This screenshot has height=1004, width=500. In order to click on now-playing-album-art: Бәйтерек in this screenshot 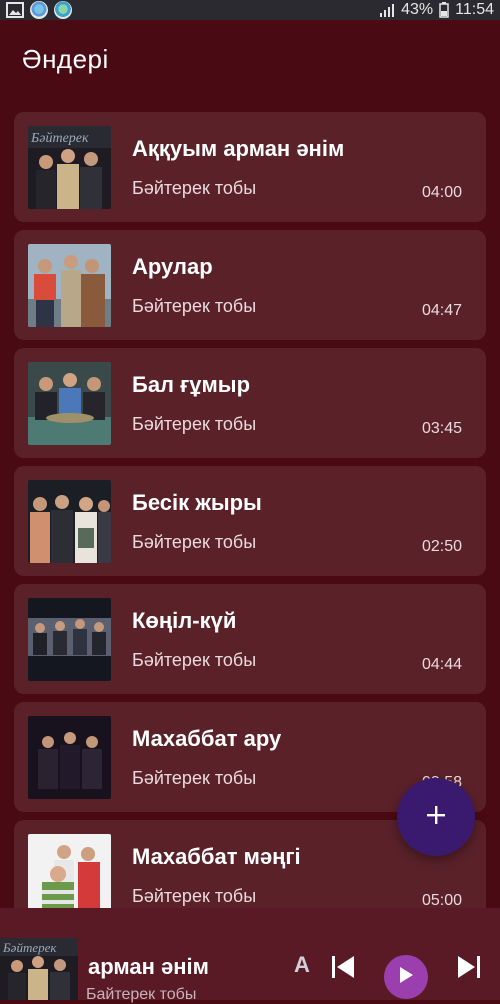, I will do `click(39, 969)`.